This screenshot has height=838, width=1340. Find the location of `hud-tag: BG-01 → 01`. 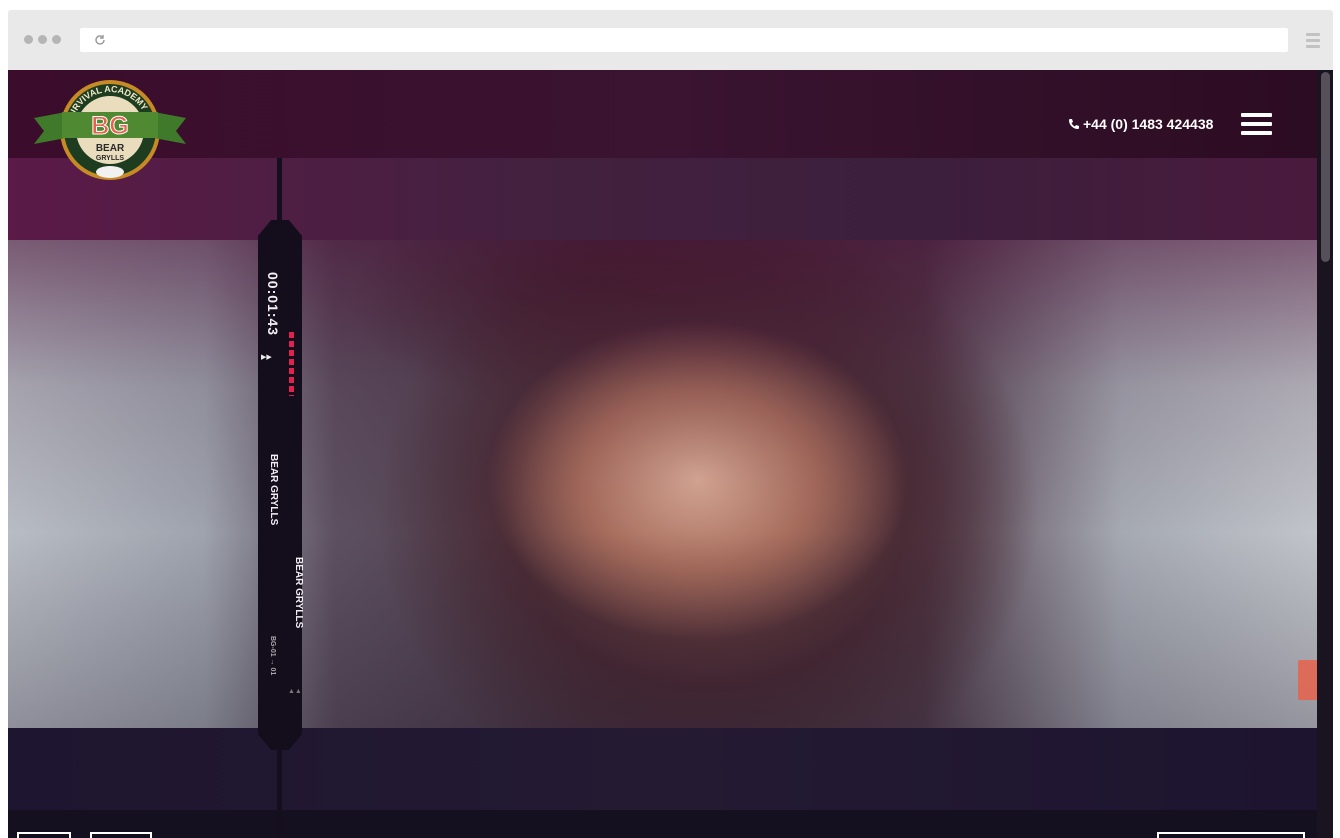

hud-tag: BG-01 → 01 is located at coordinates (272, 656).